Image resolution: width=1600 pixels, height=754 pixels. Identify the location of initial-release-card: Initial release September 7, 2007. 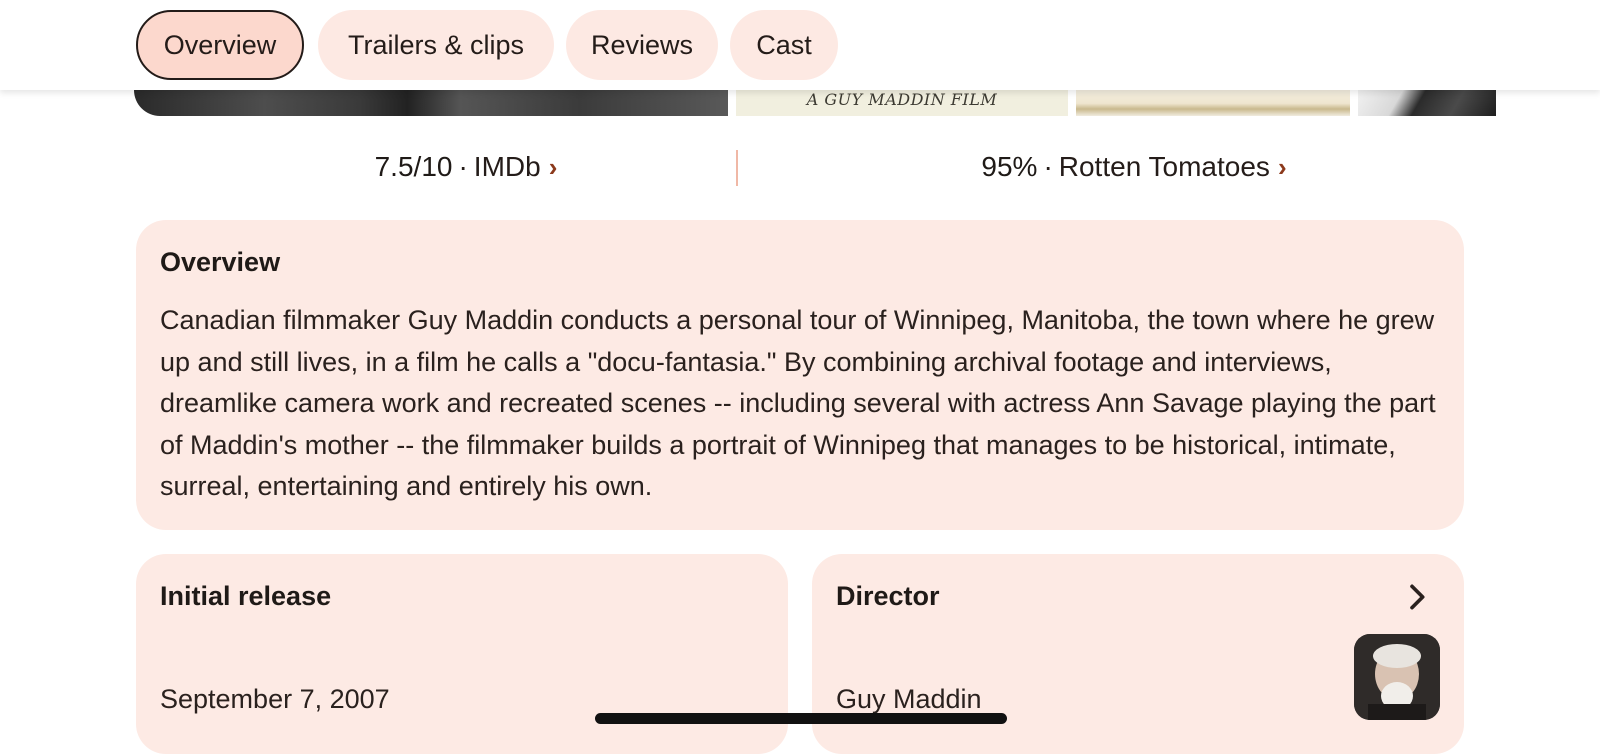
(462, 654).